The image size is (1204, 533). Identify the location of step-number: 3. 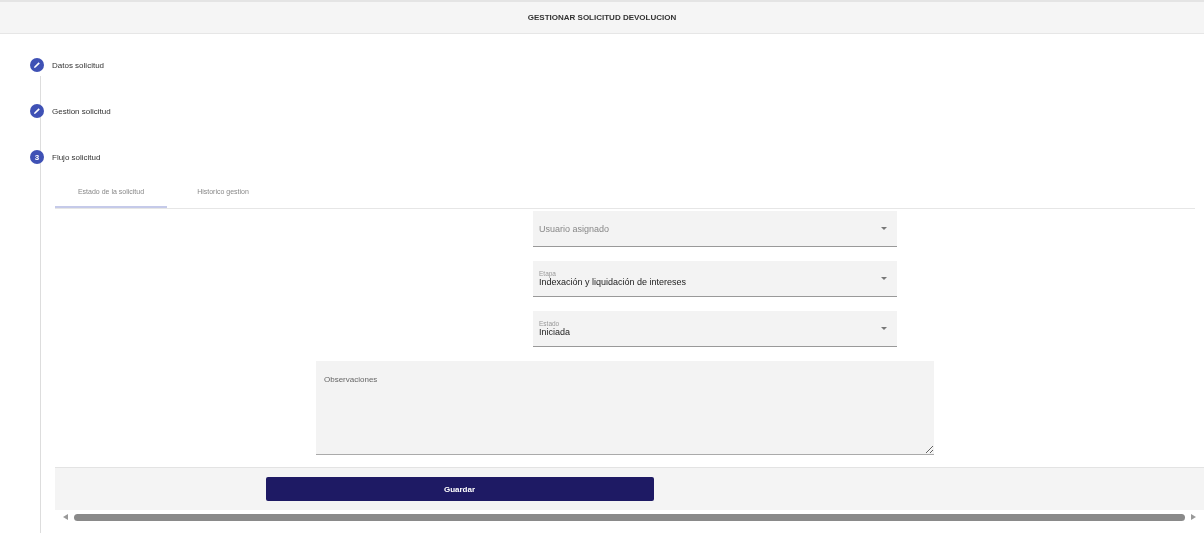
(37, 157).